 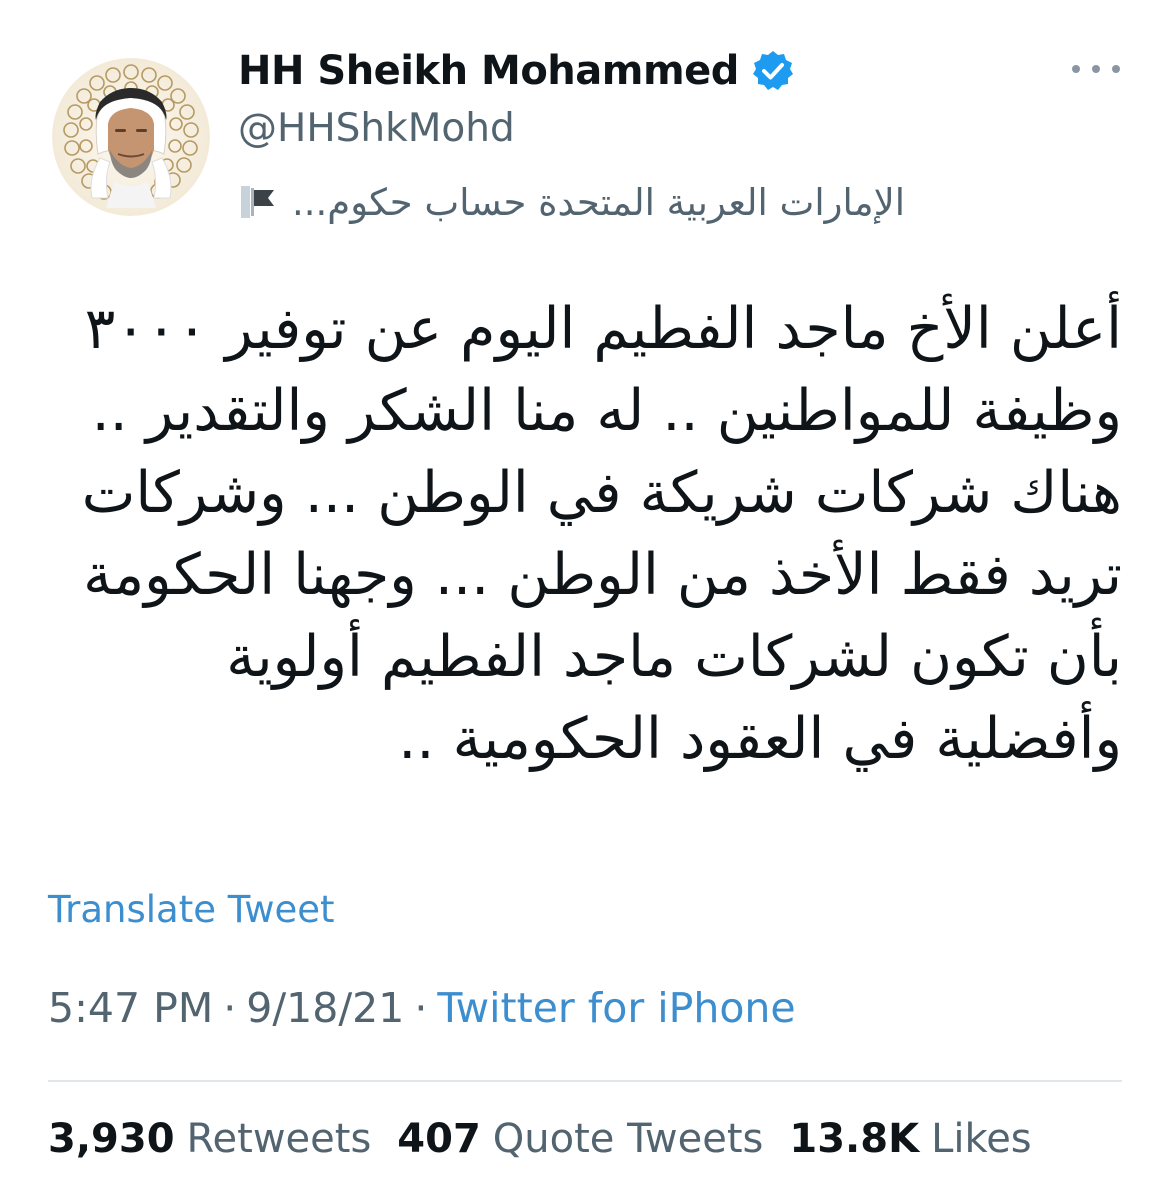 What do you see at coordinates (191, 909) in the screenshot?
I see `translate-tweet-link: Translate Tweet` at bounding box center [191, 909].